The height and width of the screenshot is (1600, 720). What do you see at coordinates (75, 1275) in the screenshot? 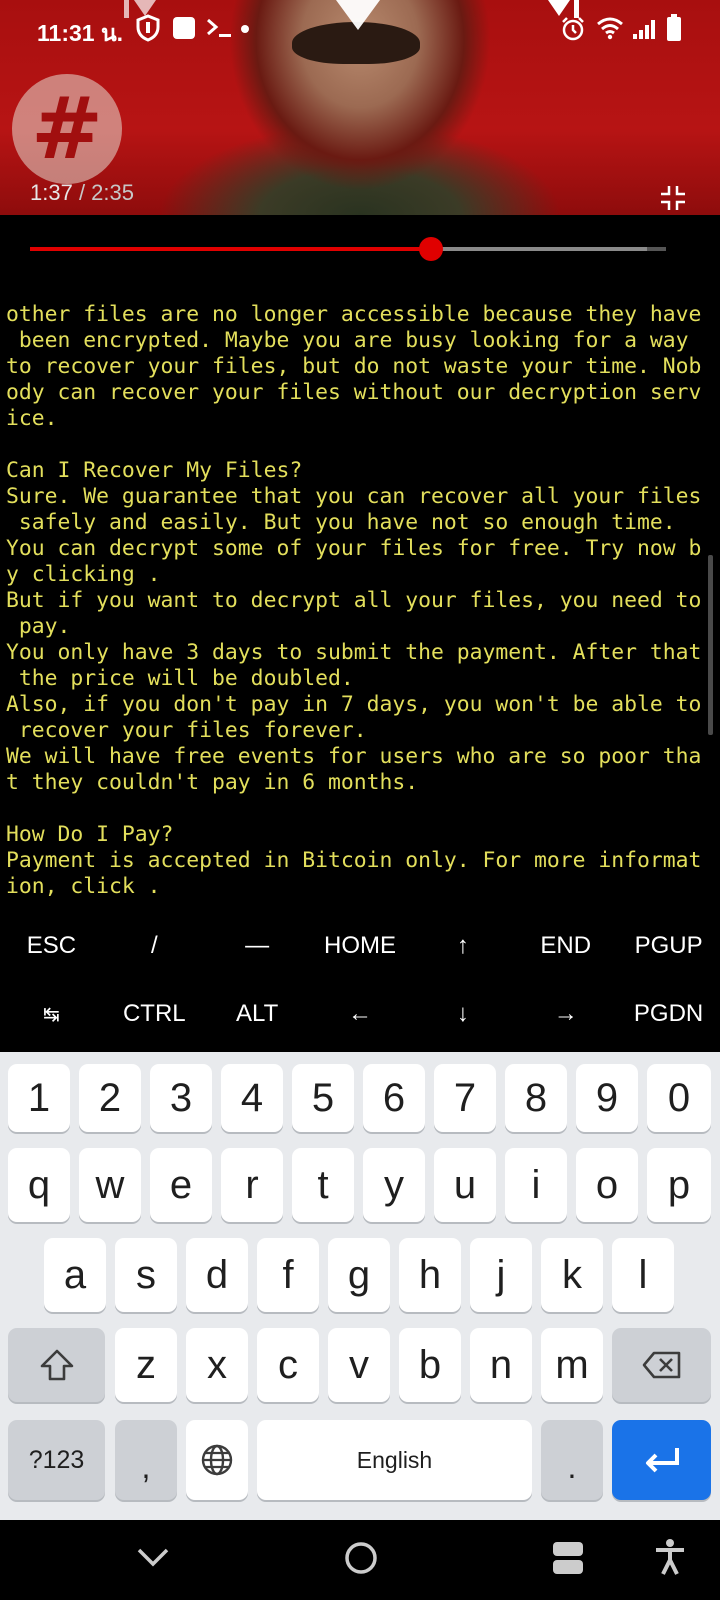
I see `key-a: a` at bounding box center [75, 1275].